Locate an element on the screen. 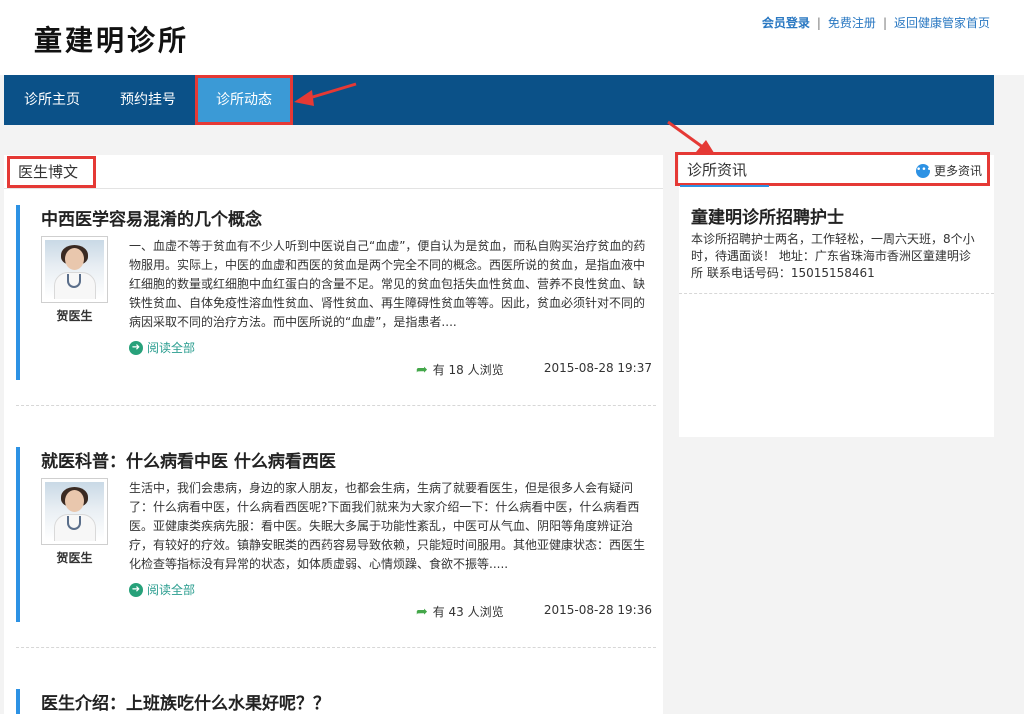 The image size is (1024, 714). more-news-link: ••• 更多资讯 is located at coordinates (948, 170).